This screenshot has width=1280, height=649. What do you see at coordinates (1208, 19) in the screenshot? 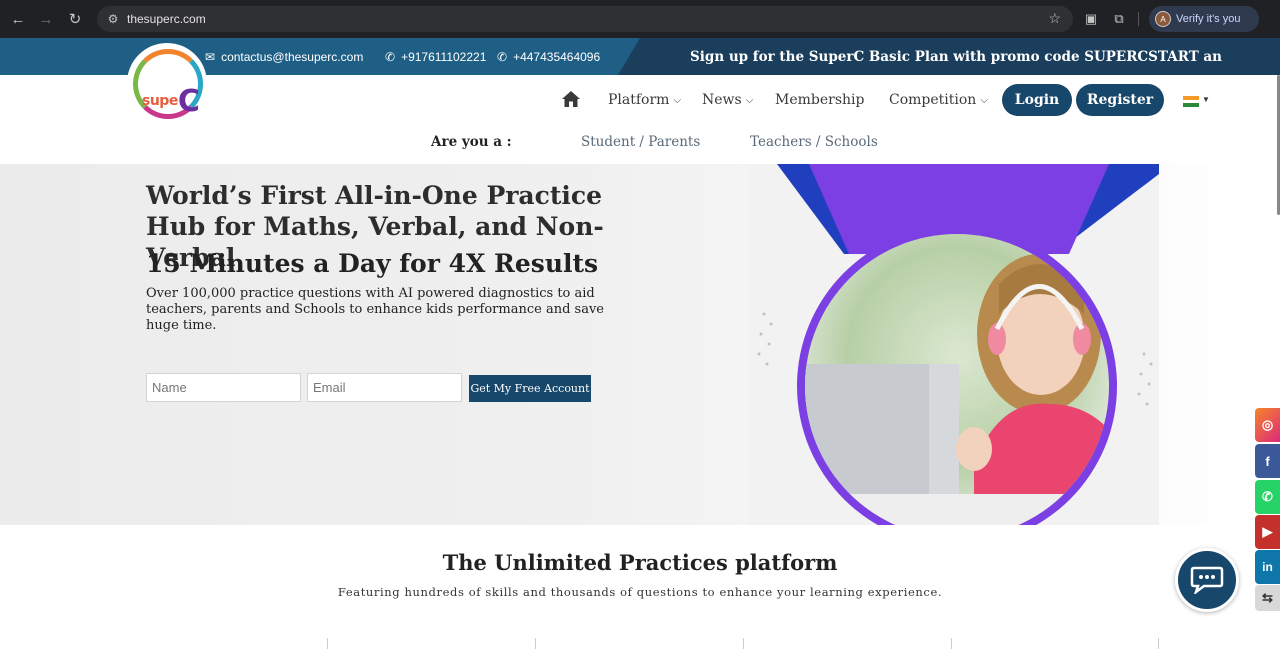
I see `verify-label: Verify it's you` at bounding box center [1208, 19].